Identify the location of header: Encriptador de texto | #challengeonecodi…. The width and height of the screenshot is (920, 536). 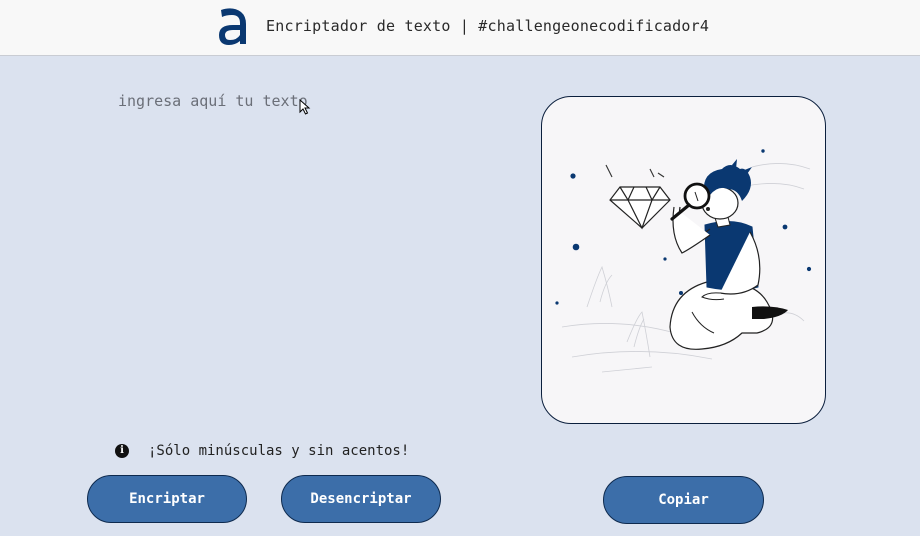
(460, 28).